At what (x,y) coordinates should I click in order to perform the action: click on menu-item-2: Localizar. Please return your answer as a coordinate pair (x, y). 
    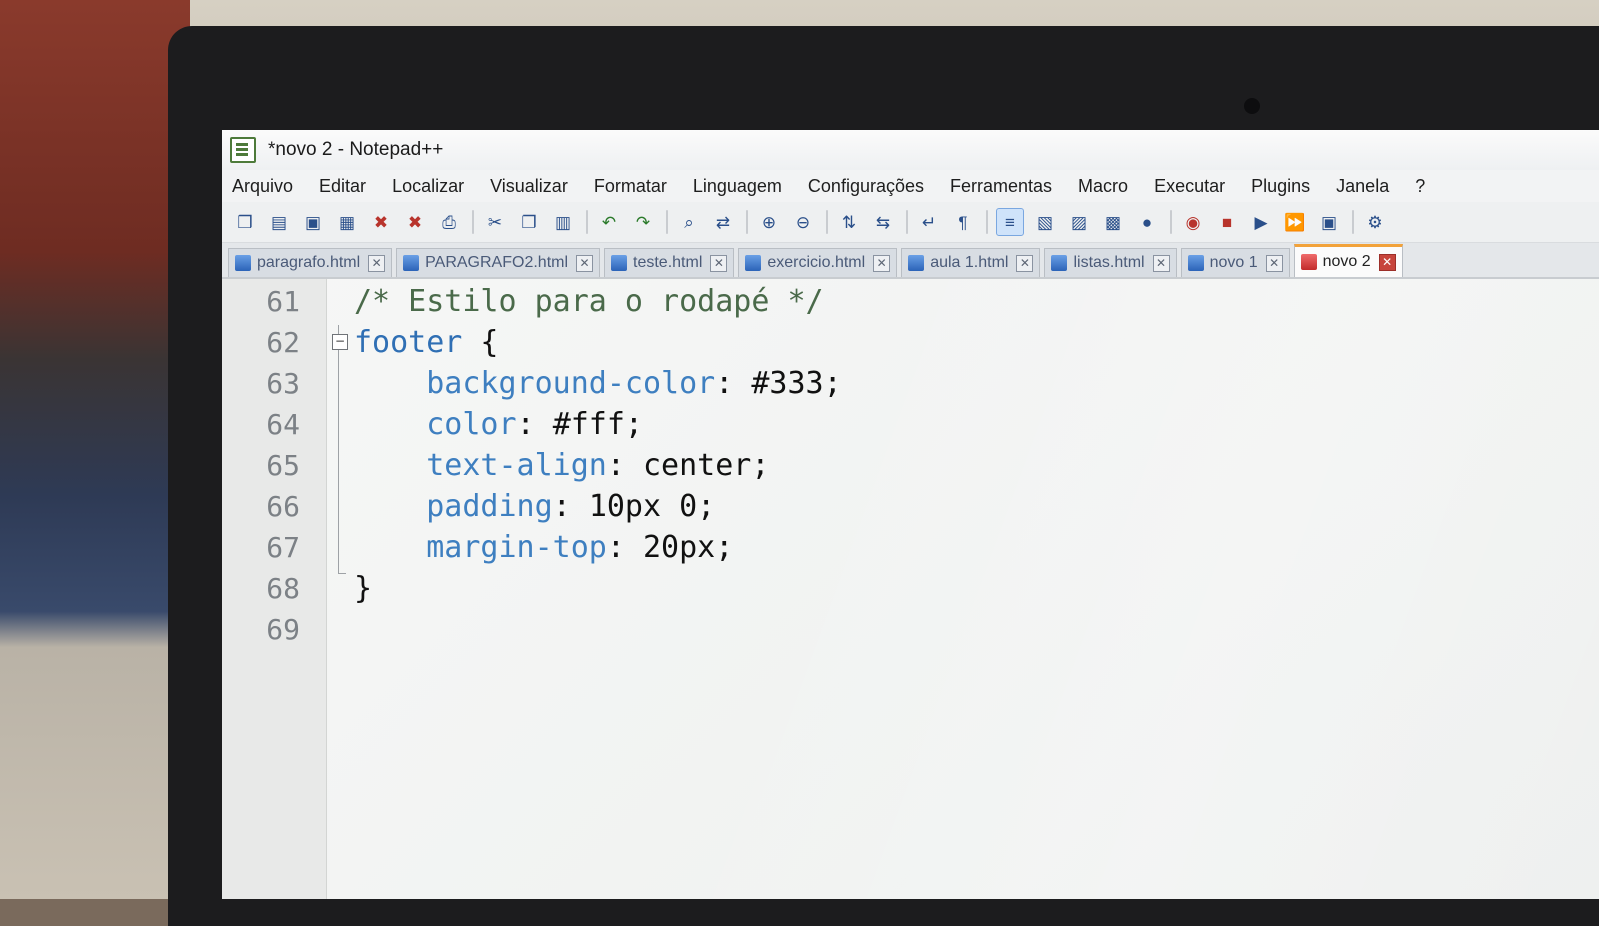
    Looking at the image, I should click on (428, 186).